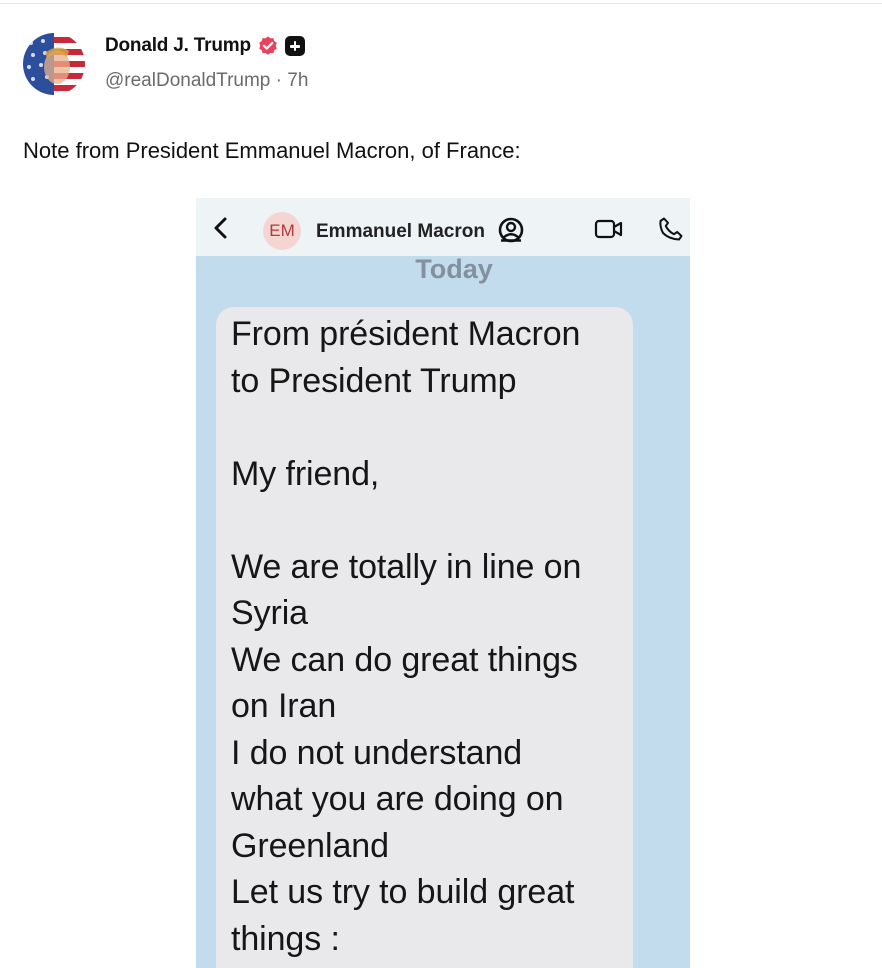 The width and height of the screenshot is (882, 968). I want to click on avatar, so click(54, 64).